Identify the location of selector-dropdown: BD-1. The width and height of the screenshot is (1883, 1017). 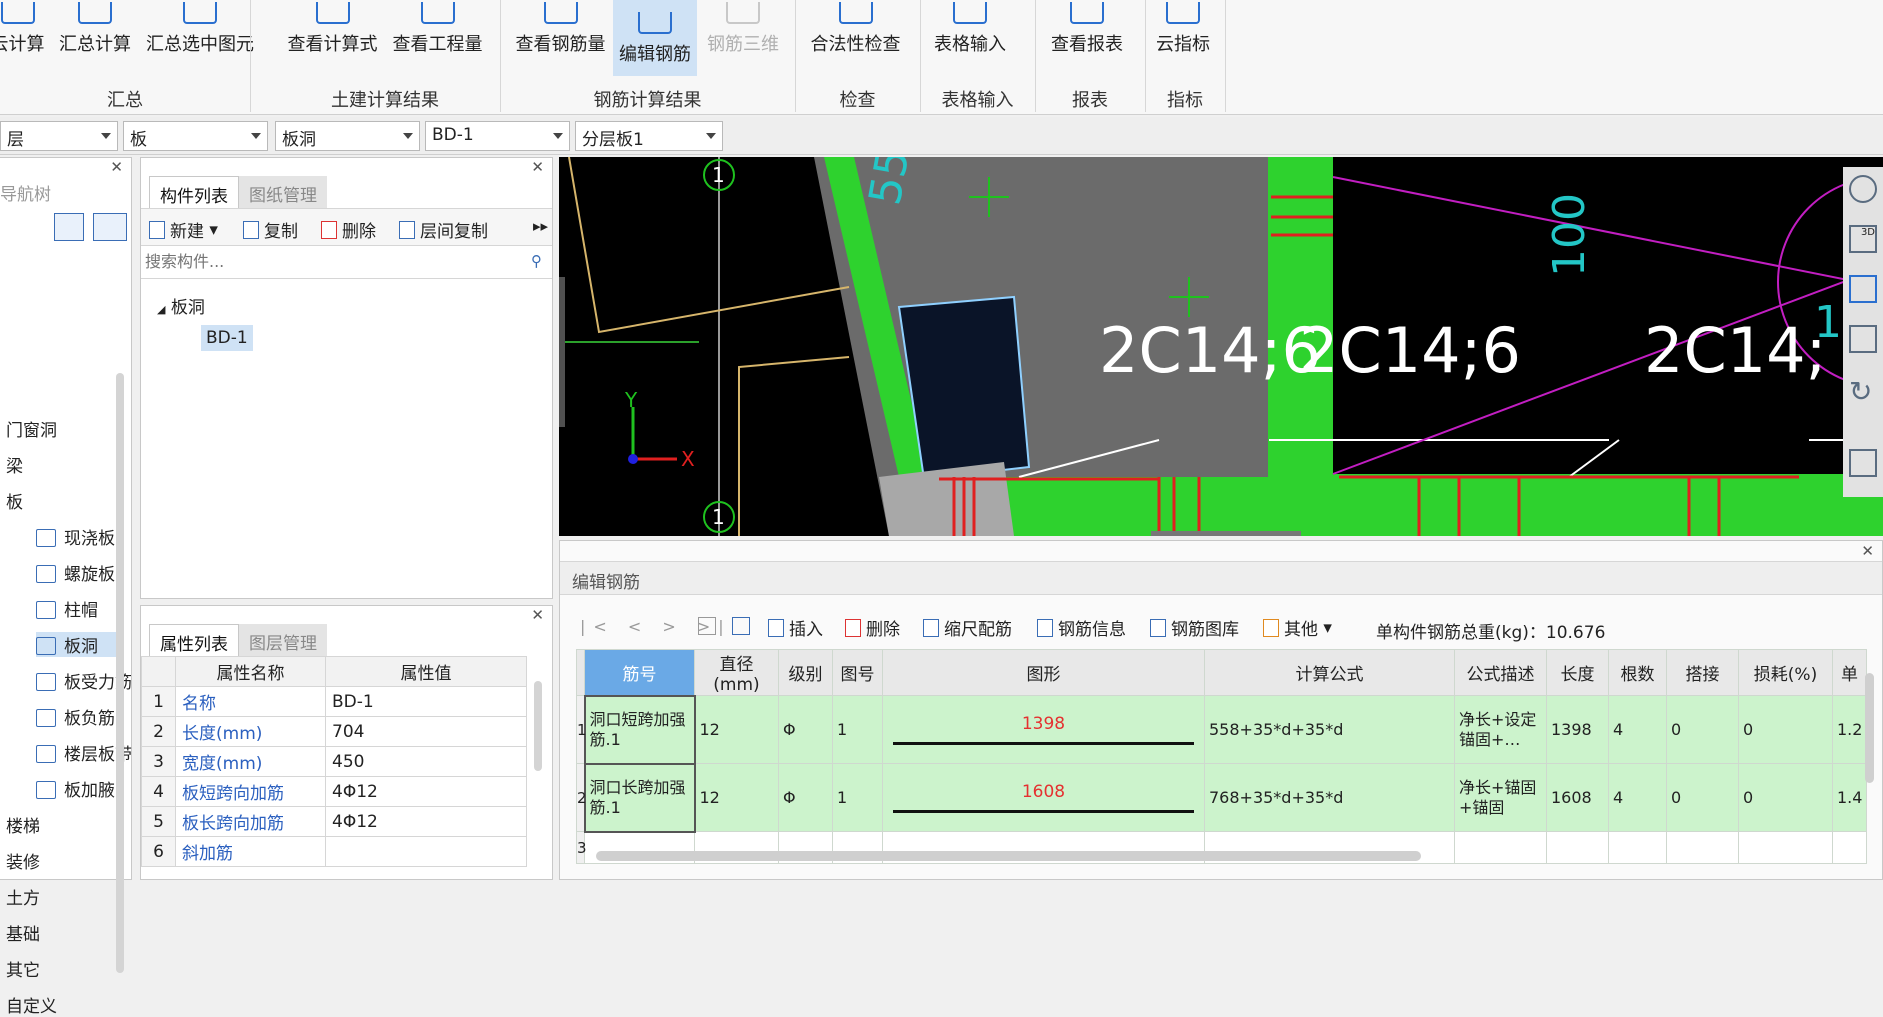
(497, 136).